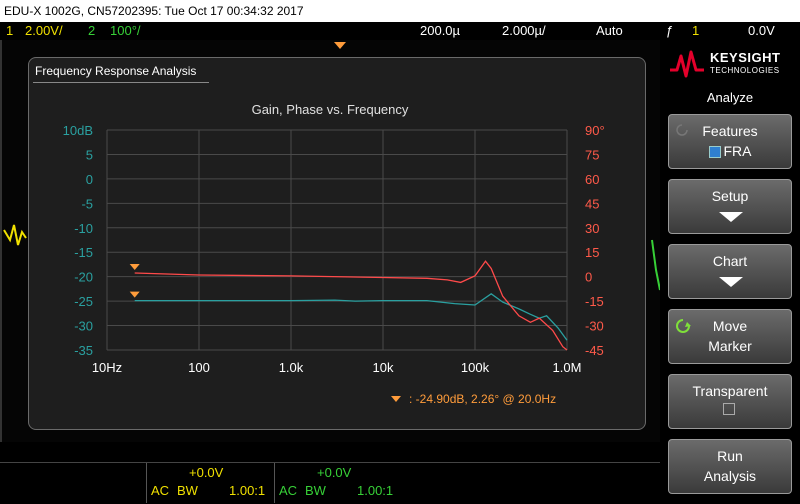  I want to click on gain-marker-icon, so click(134, 294).